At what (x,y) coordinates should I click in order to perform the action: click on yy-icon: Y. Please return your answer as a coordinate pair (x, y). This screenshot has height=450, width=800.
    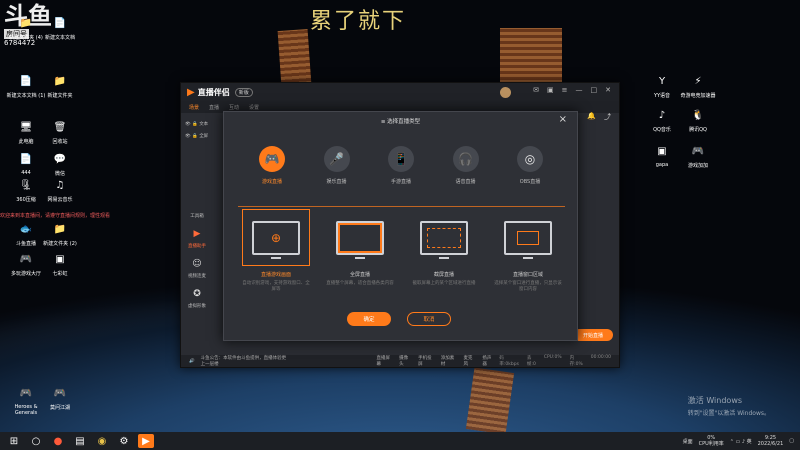
    Looking at the image, I should click on (662, 81).